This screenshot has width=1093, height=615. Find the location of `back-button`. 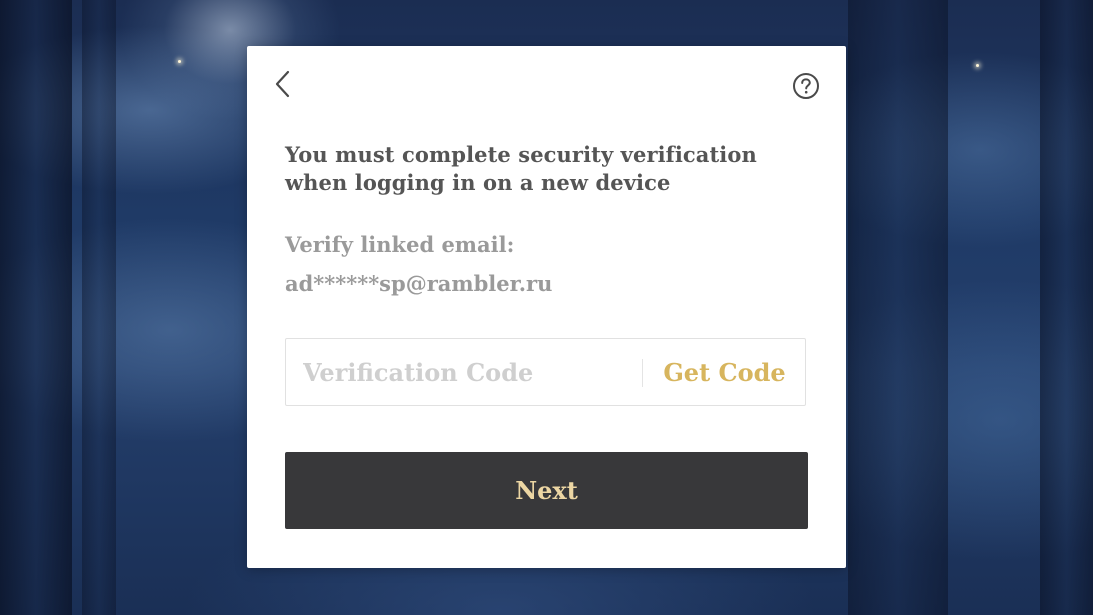

back-button is located at coordinates (285, 84).